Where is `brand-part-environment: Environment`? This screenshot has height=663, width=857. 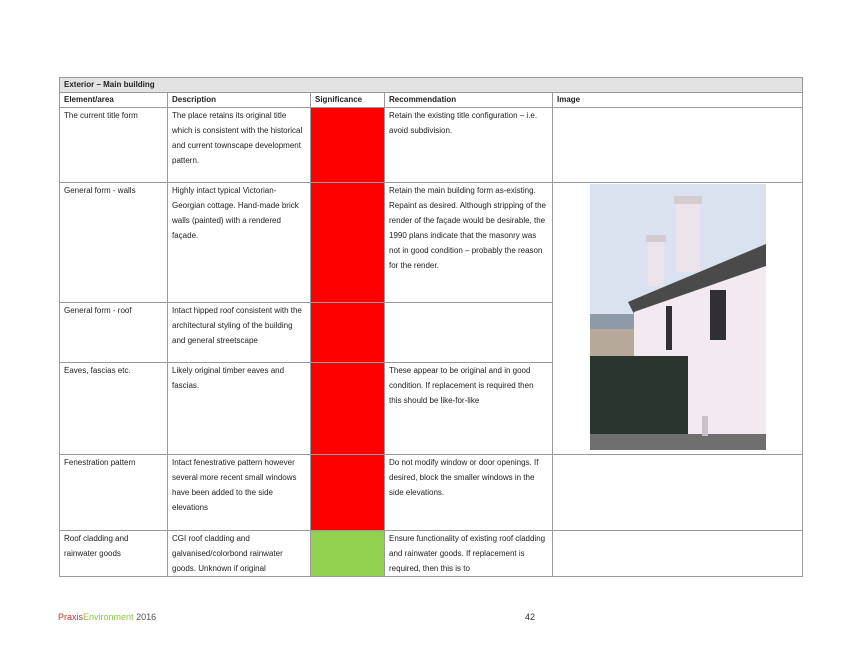
brand-part-environment: Environment is located at coordinates (108, 617).